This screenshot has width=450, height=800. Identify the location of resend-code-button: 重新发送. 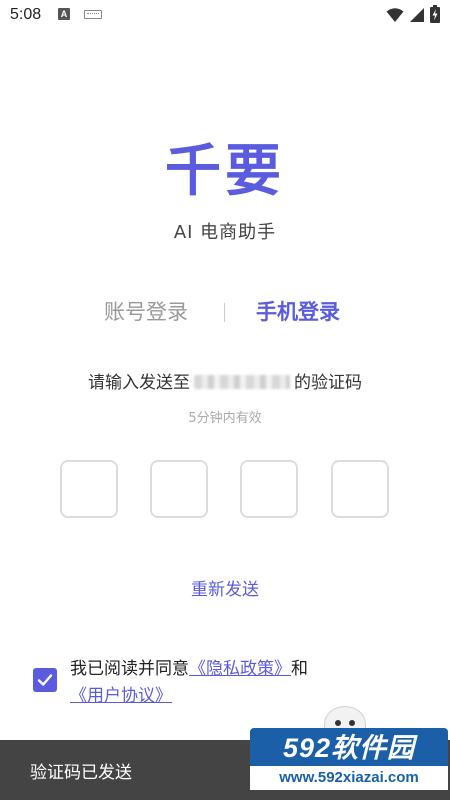
(225, 587).